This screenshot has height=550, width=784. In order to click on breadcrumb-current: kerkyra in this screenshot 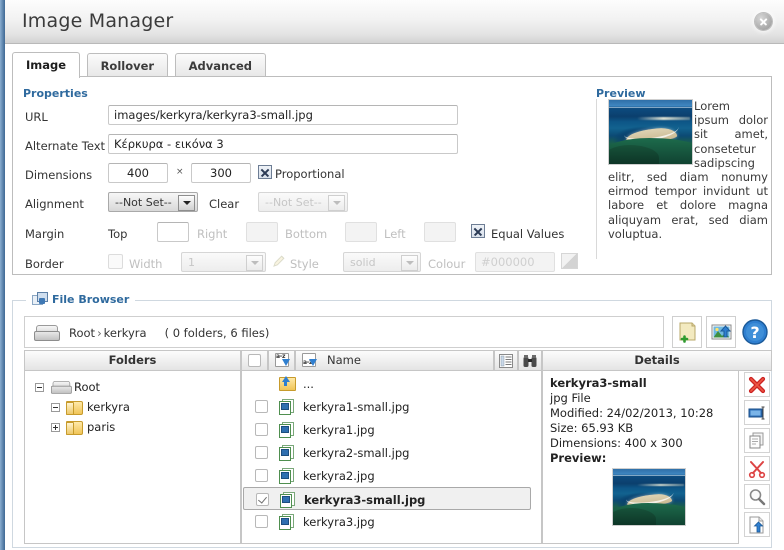, I will do `click(125, 333)`.